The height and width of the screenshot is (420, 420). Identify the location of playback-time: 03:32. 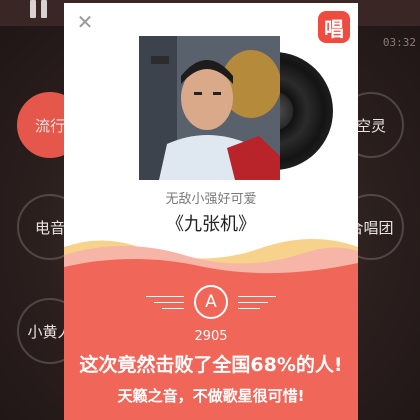
(399, 42).